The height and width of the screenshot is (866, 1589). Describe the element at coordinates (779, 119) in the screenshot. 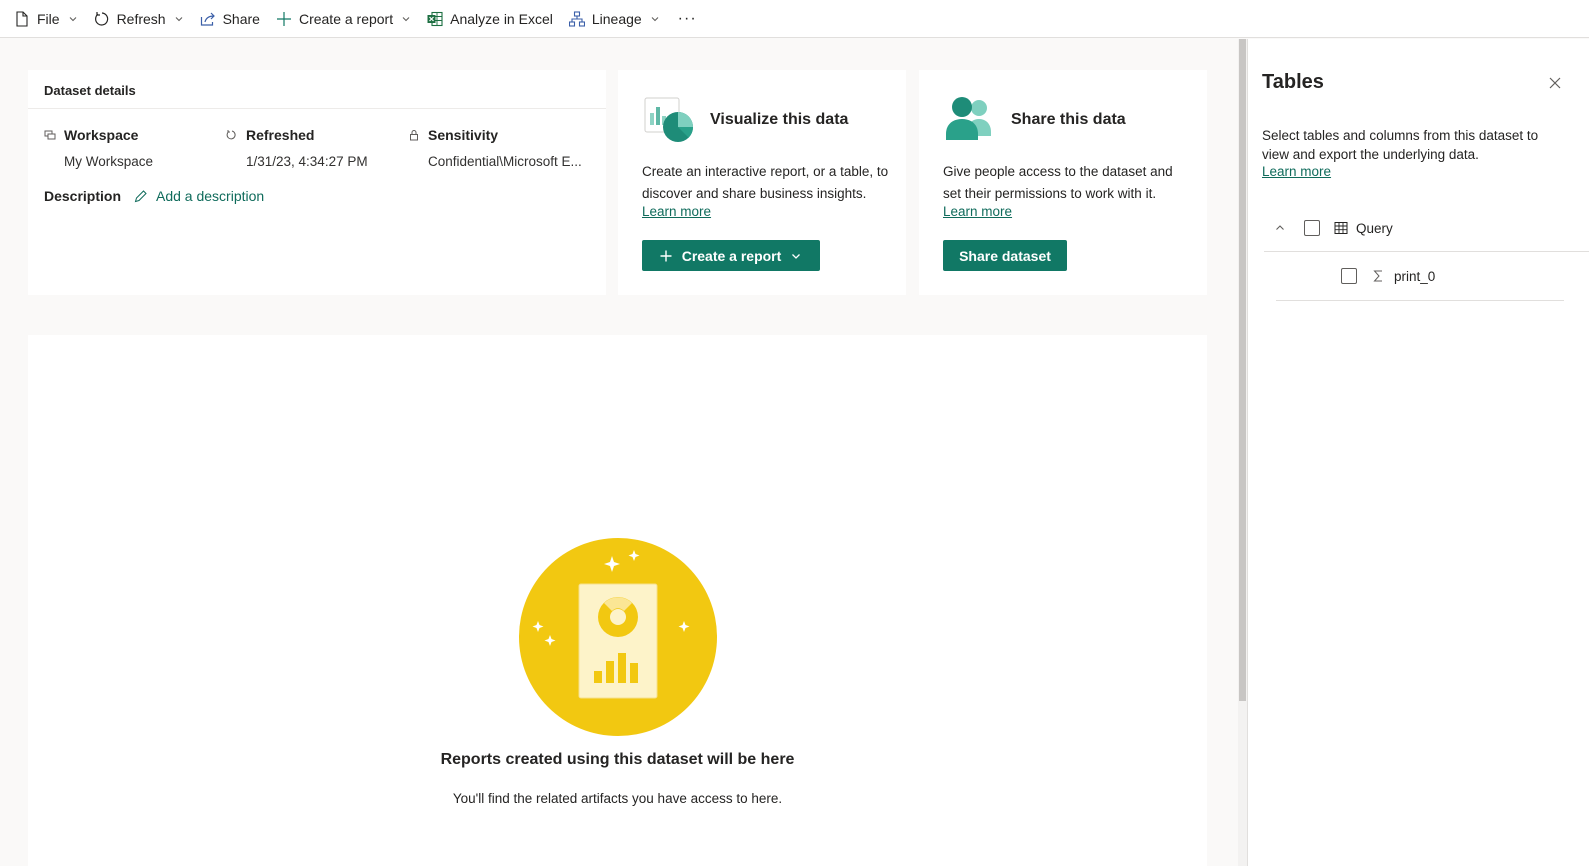

I see `visualize-title: Visualize this data` at that location.